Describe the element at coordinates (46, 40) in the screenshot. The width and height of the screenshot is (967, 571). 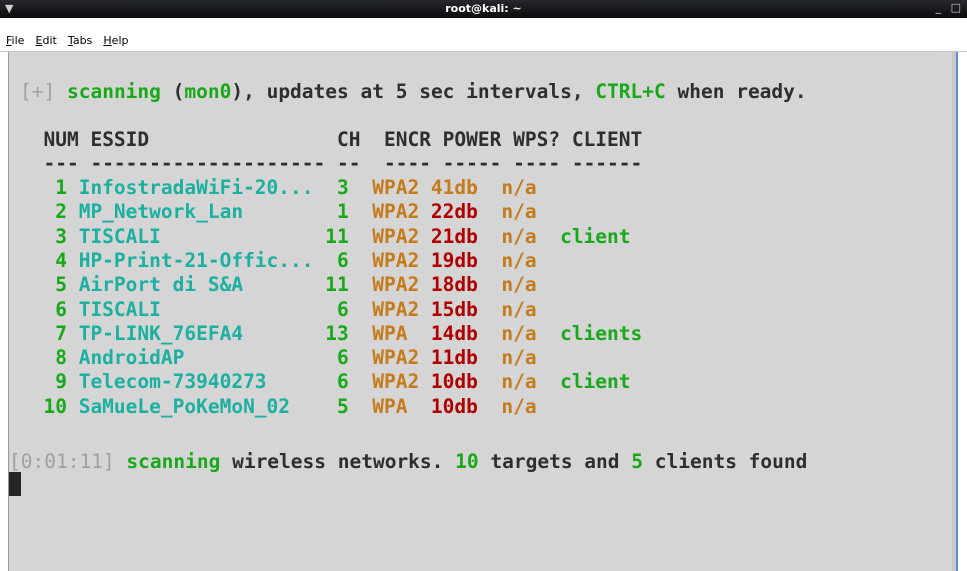
I see `menu-edit: Edit` at that location.